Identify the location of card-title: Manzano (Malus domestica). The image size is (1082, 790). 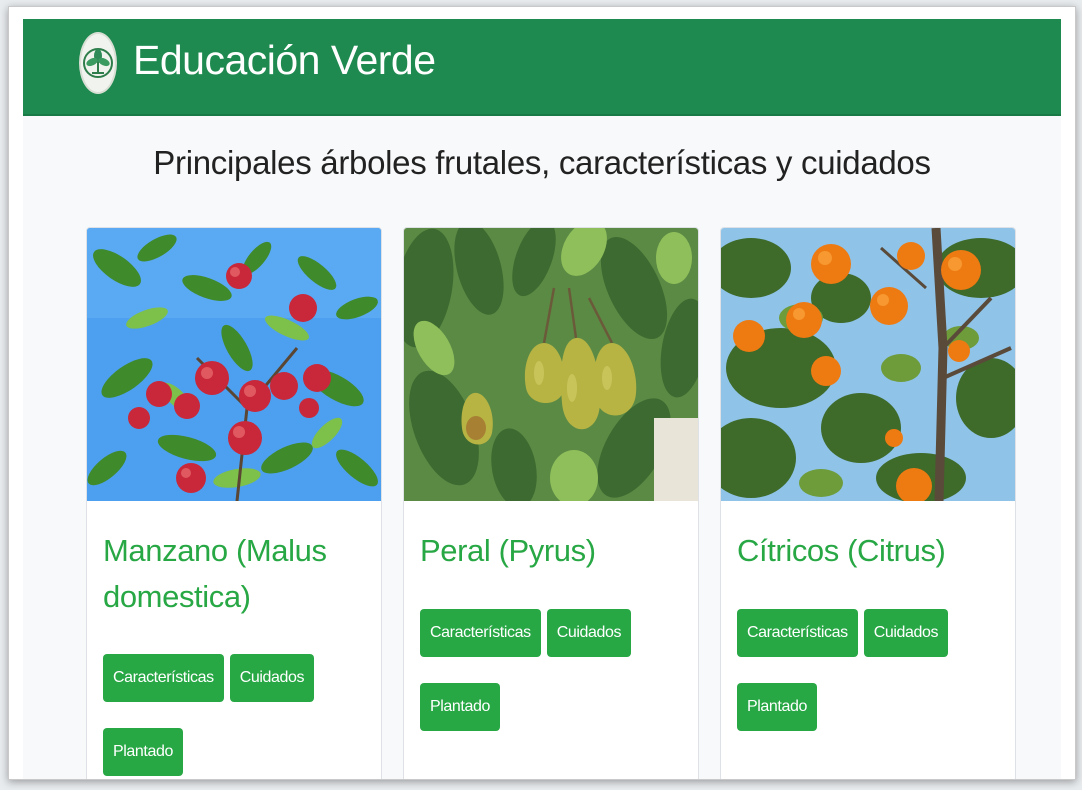
(215, 573).